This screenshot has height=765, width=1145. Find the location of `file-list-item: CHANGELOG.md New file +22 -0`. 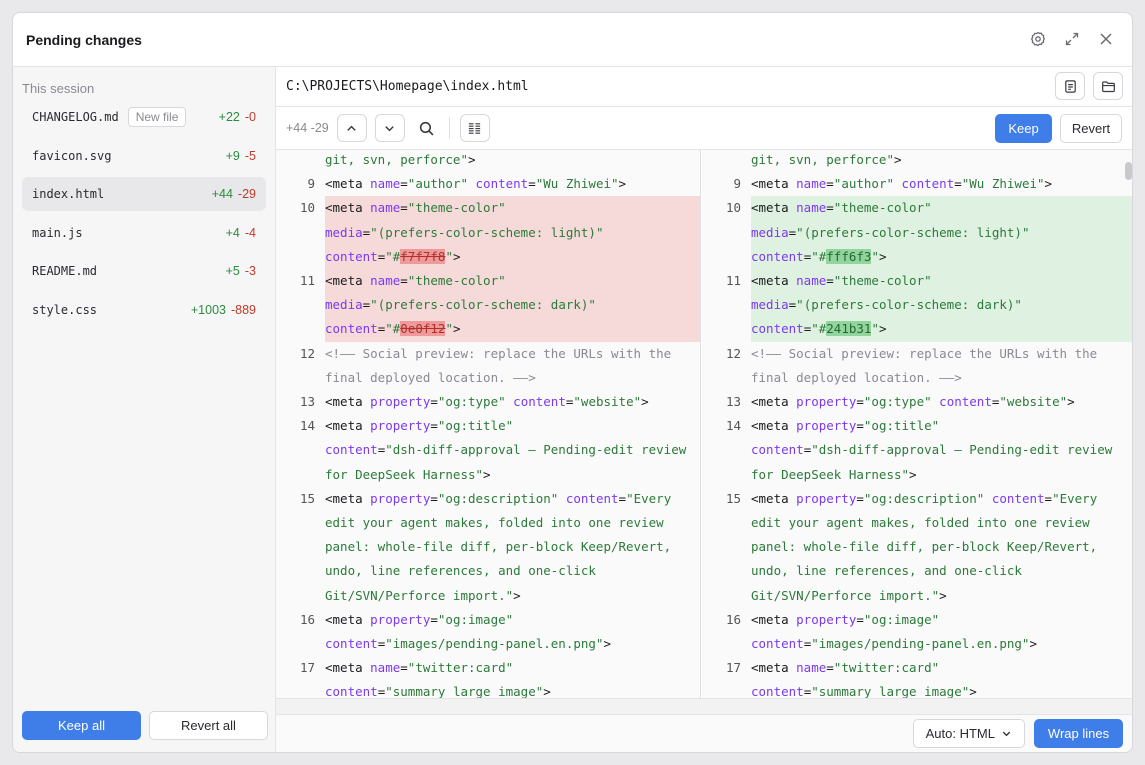

file-list-item: CHANGELOG.md New file +22 -0 is located at coordinates (144, 117).